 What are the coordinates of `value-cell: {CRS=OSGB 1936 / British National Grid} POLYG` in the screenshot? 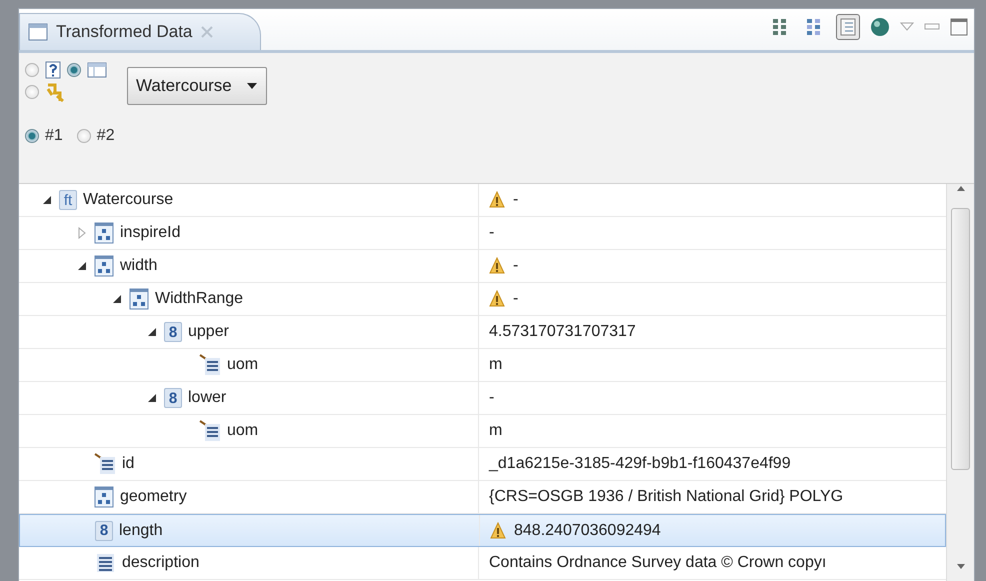 It's located at (666, 497).